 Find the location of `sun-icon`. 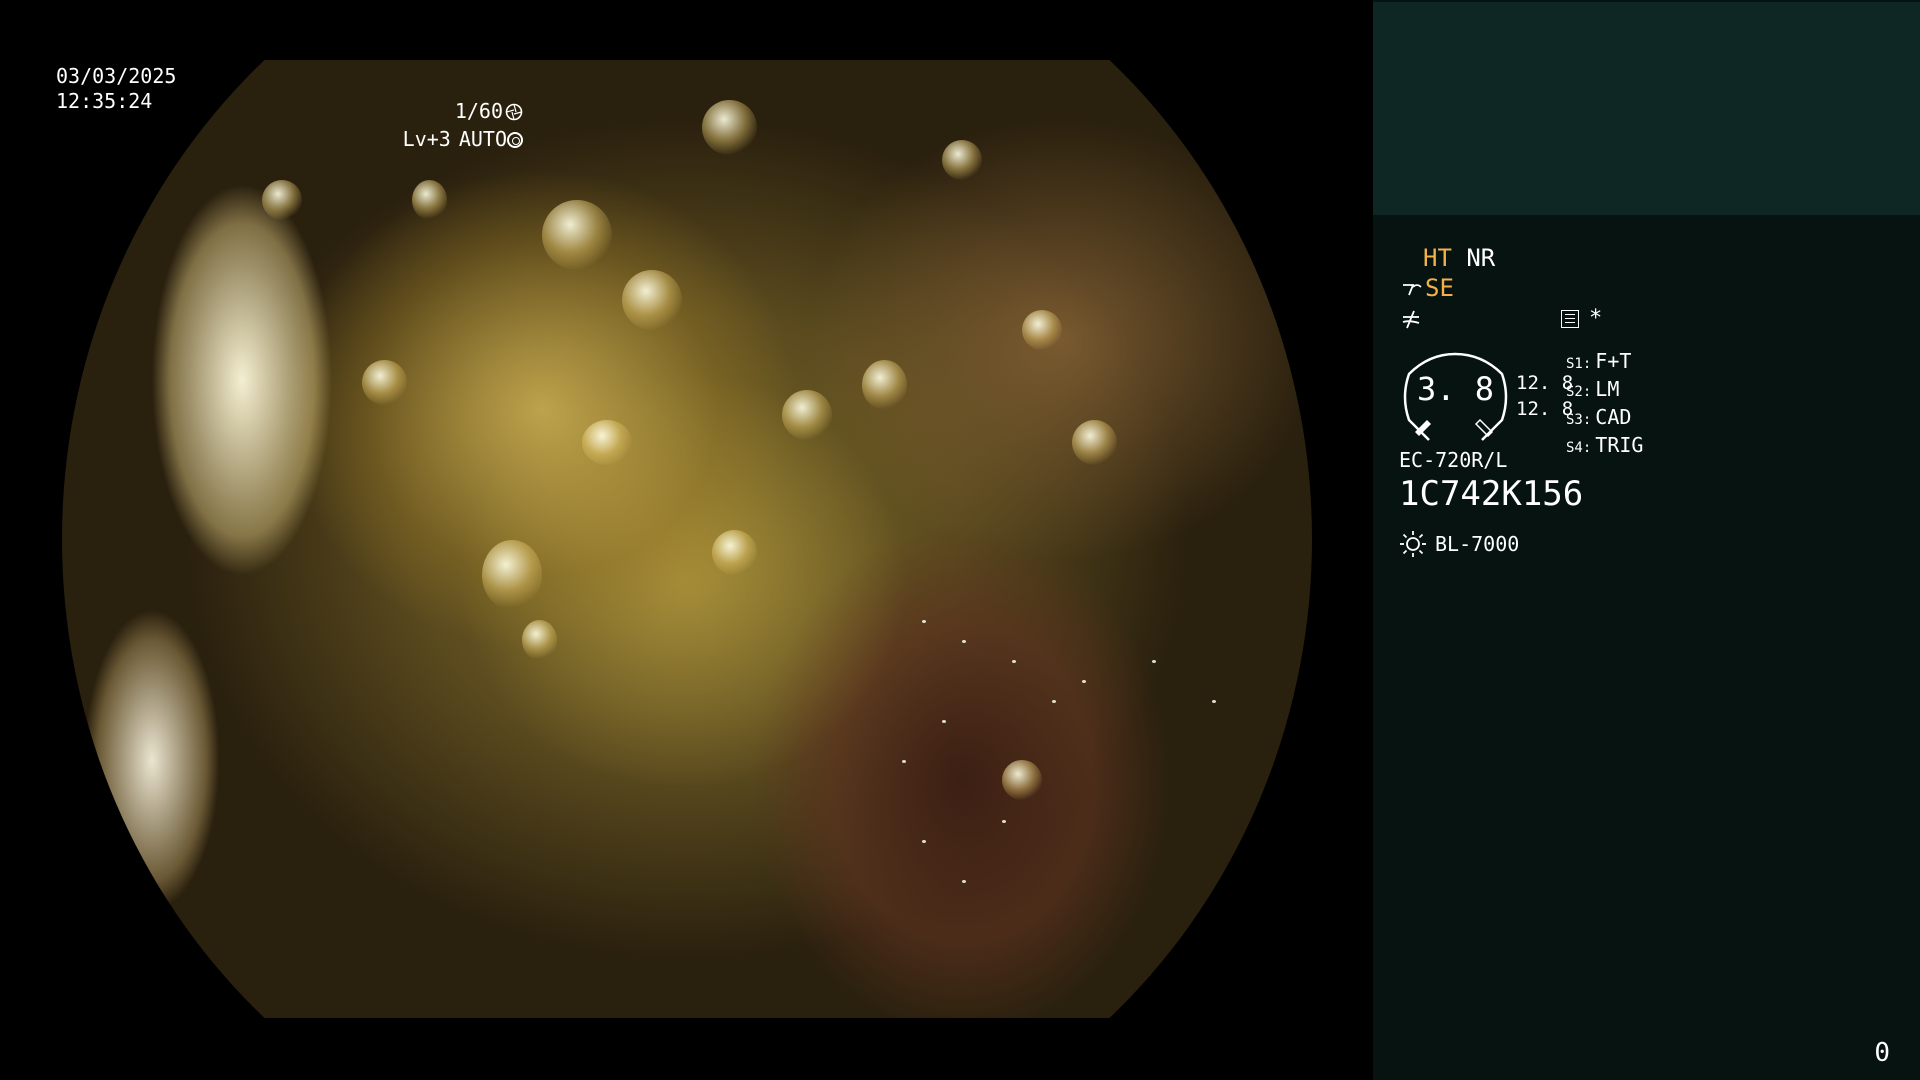

sun-icon is located at coordinates (1413, 544).